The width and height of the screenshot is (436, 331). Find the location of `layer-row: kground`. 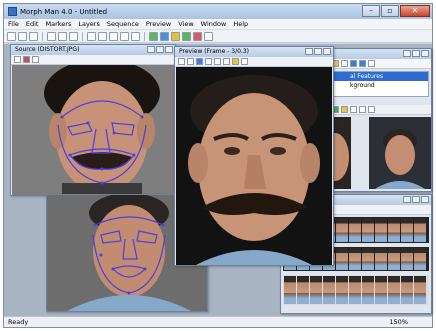

layer-row: kground is located at coordinates (380, 85).